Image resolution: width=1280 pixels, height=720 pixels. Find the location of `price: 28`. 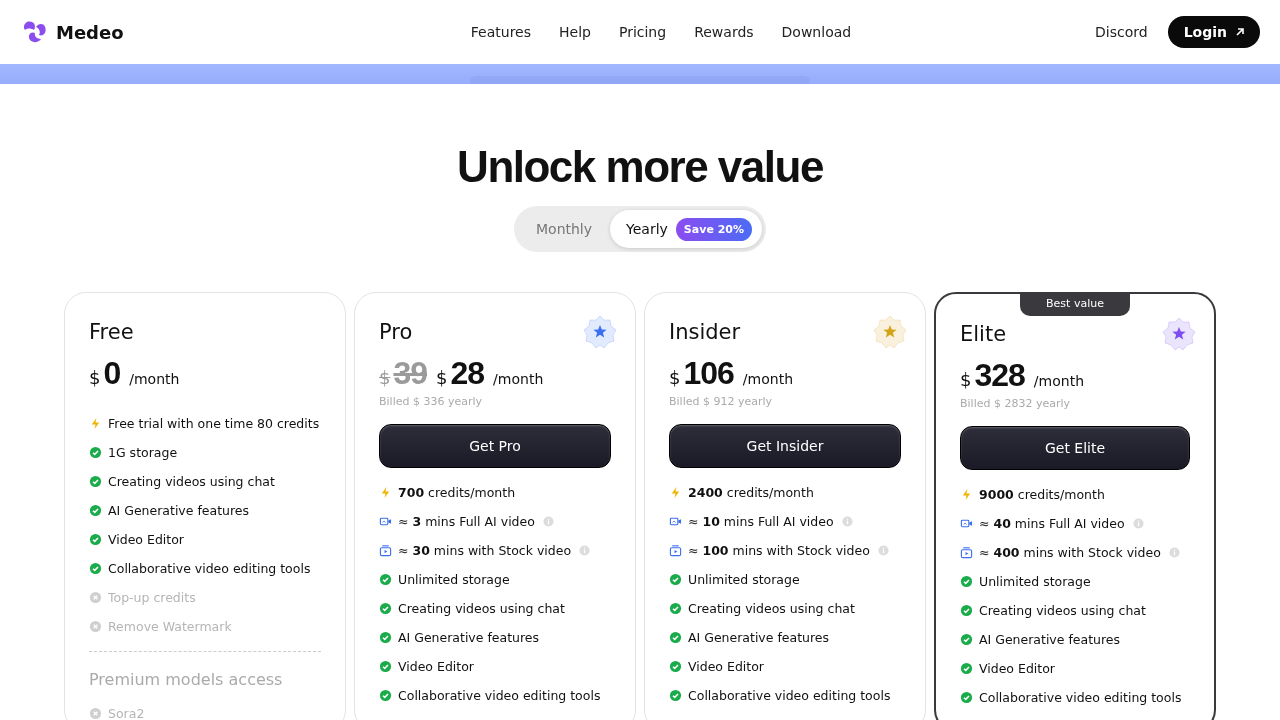

price: 28 is located at coordinates (467, 373).